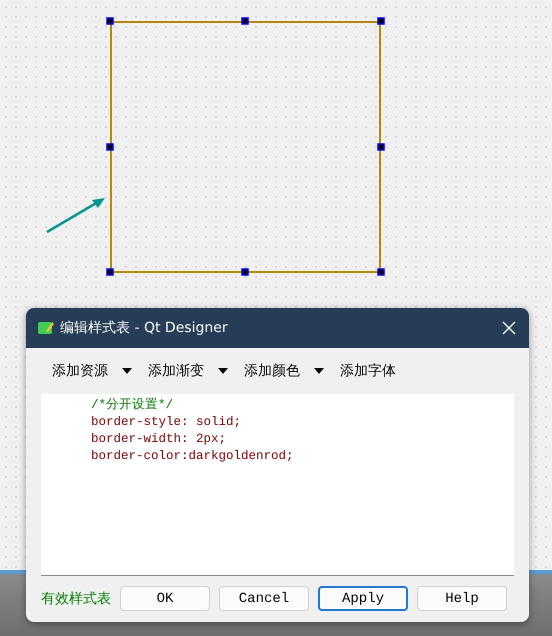 The width and height of the screenshot is (552, 636). I want to click on dialog-button: OK, so click(165, 598).